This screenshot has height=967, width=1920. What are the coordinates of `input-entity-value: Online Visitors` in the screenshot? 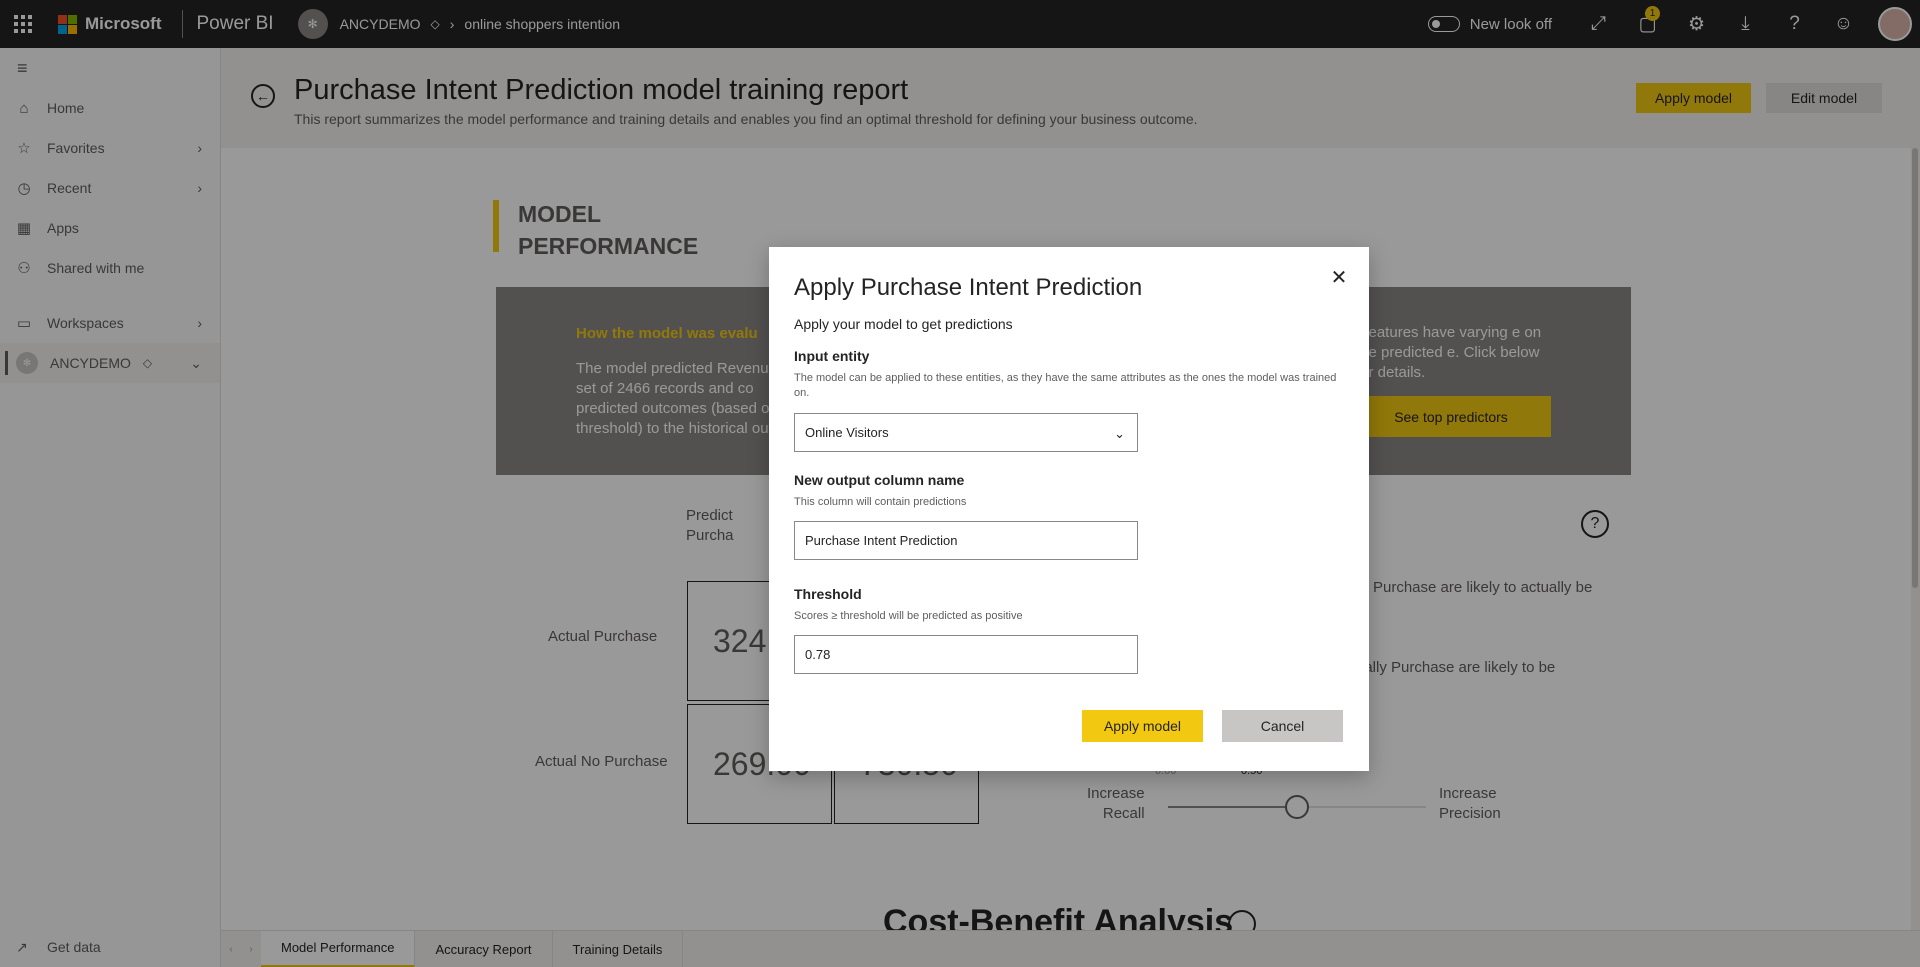 It's located at (847, 432).